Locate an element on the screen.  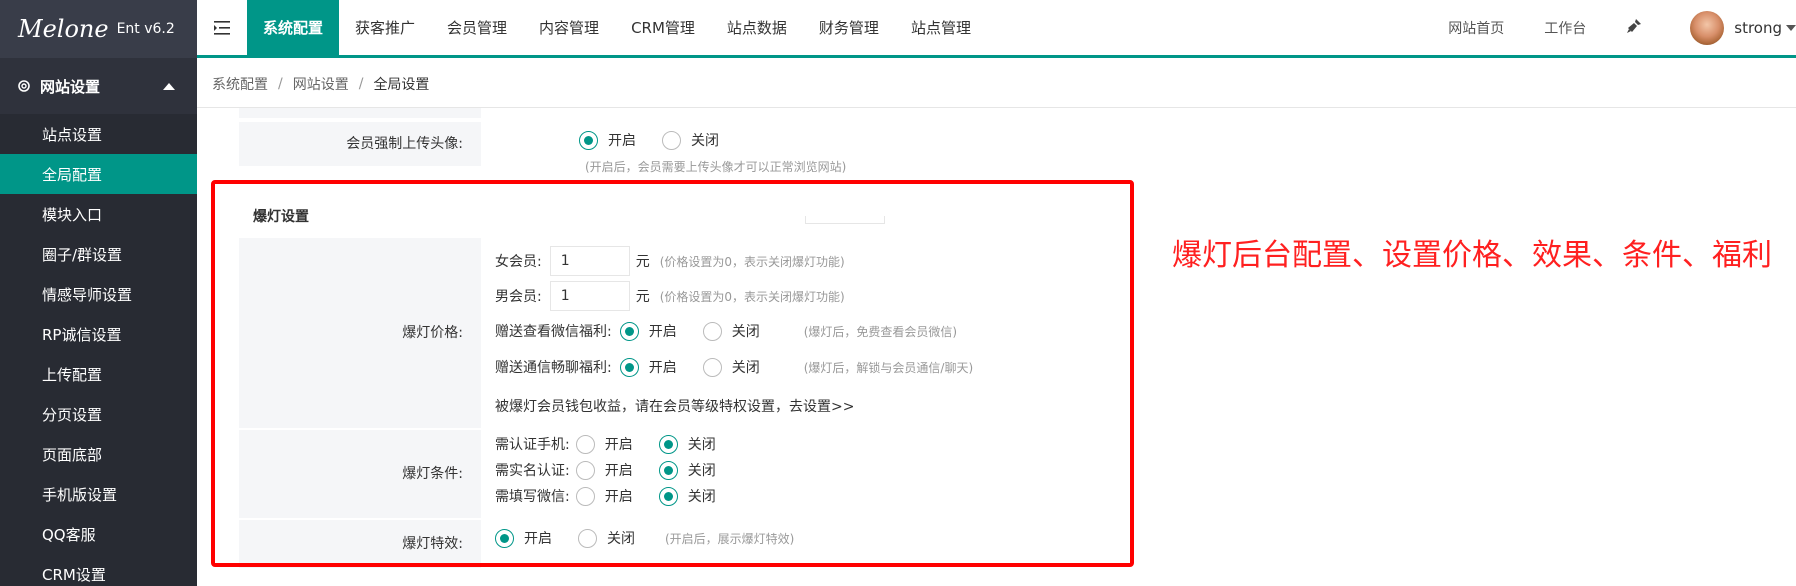
sidebar-item-rp: RP诚信设置 is located at coordinates (98, 334).